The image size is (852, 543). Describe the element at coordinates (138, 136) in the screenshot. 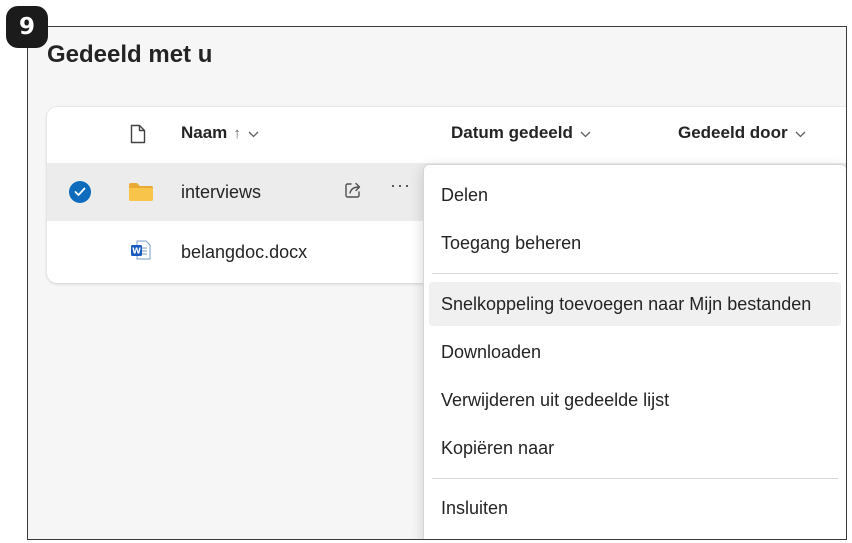

I see `file-type-column-icon` at that location.